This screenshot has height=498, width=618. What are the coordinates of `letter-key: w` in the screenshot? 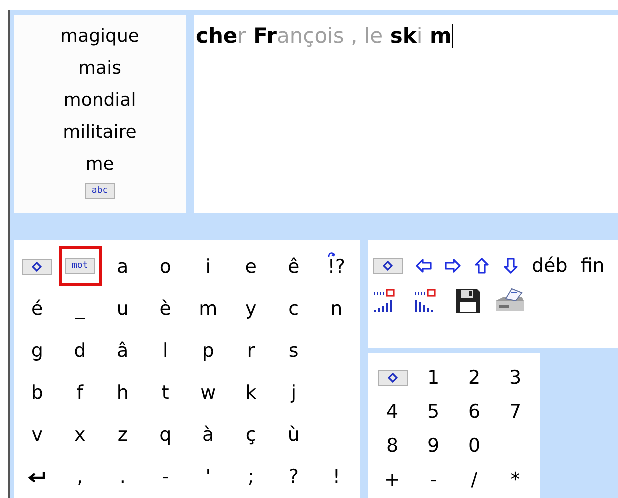 It's located at (208, 393).